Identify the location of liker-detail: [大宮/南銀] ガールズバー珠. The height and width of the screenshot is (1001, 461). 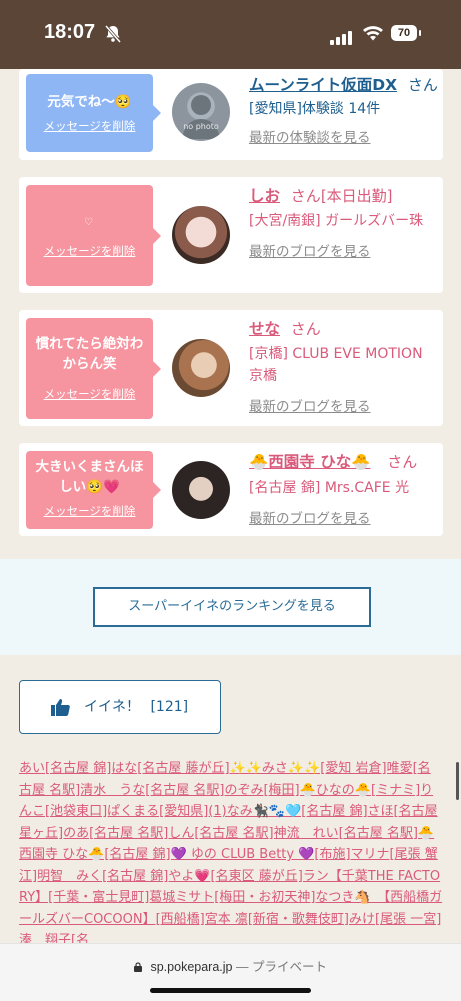
(336, 221).